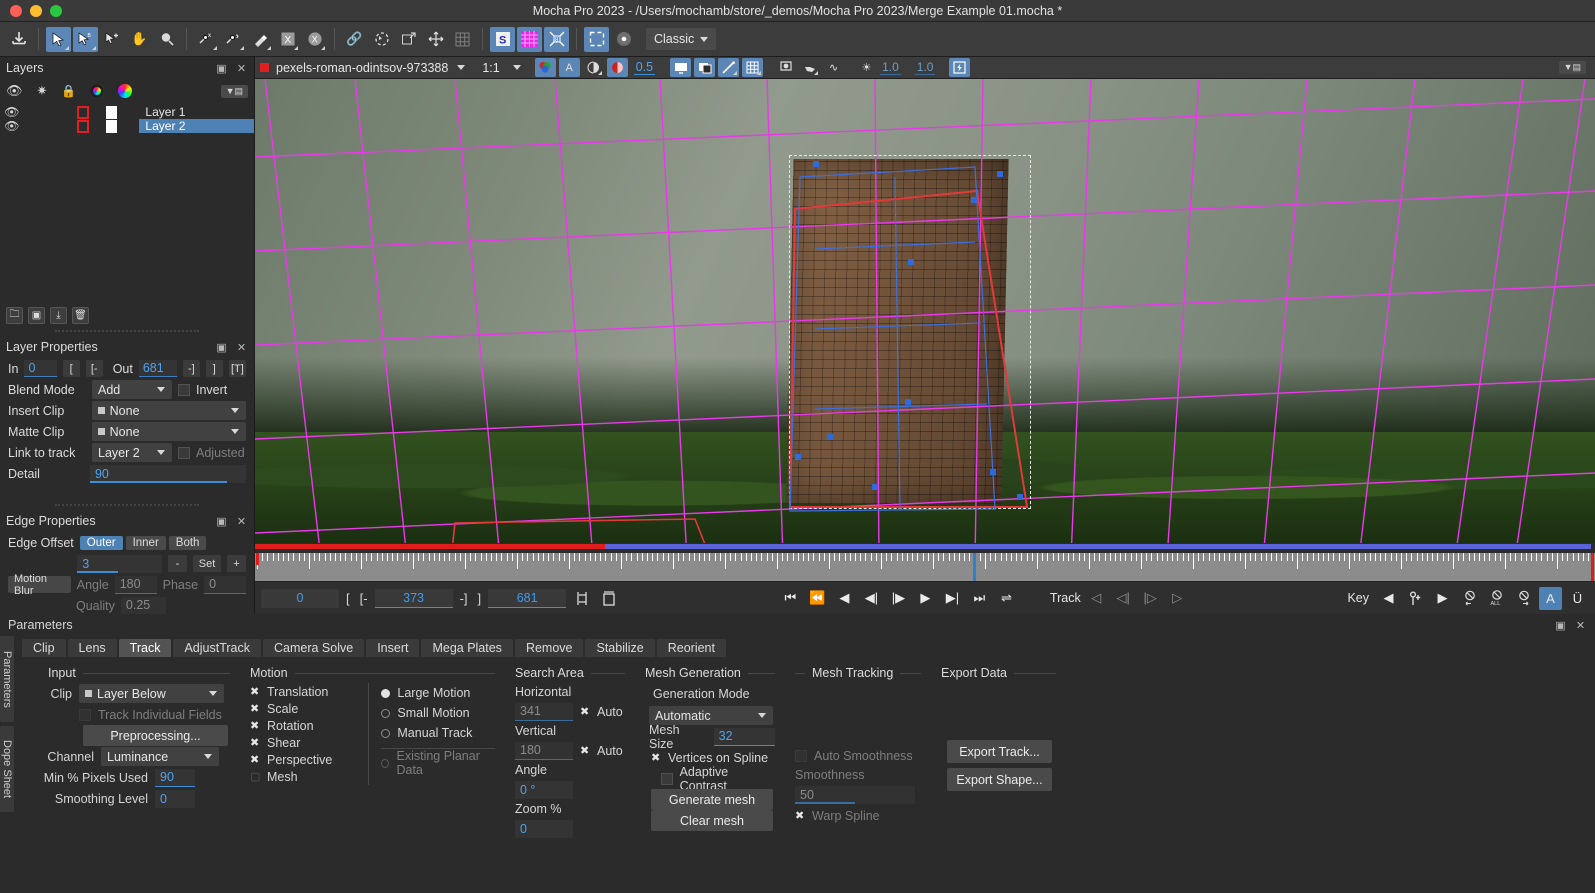 This screenshot has width=1595, height=893. What do you see at coordinates (58, 39) in the screenshot?
I see `pick-tool-icon` at bounding box center [58, 39].